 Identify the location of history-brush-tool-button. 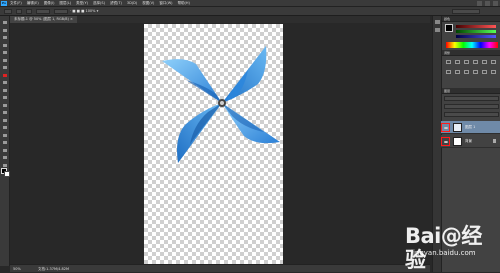
(5, 90).